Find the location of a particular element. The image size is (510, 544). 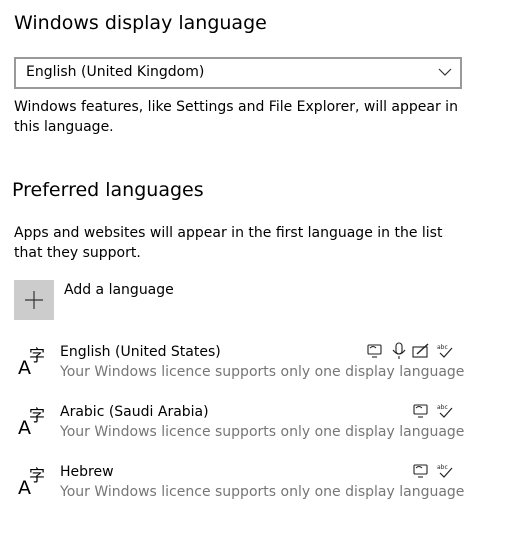

language-name: Hebrew is located at coordinates (87, 472).